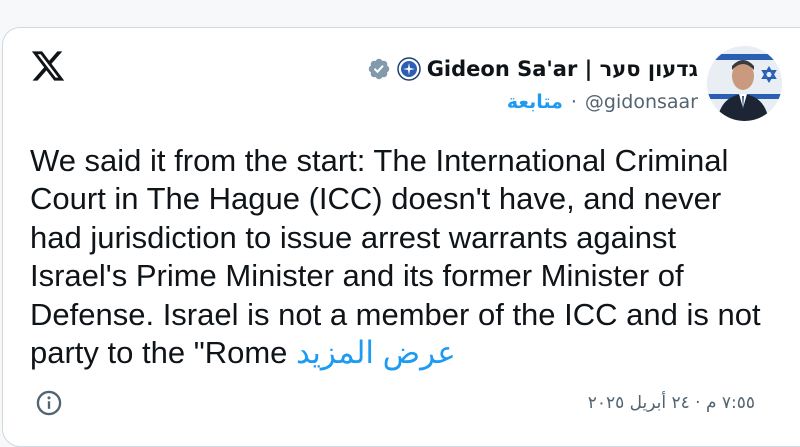 The width and height of the screenshot is (800, 447). I want to click on author-name-row: Gideon Sa'ar | גדעון סער, so click(532, 69).